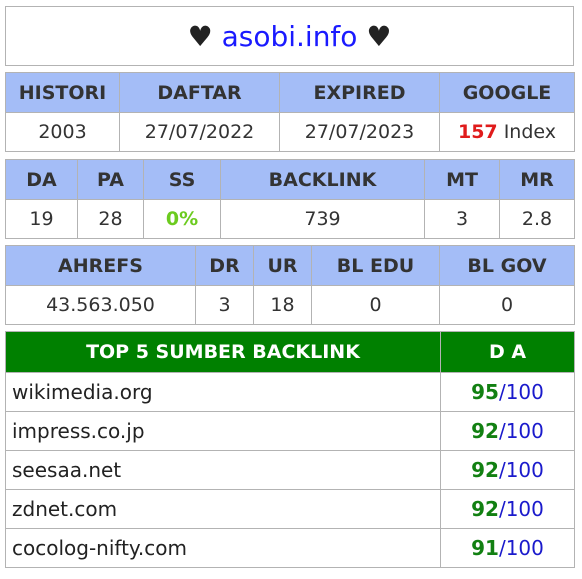 The image size is (582, 579). What do you see at coordinates (110, 179) in the screenshot?
I see `header-pa: PA` at bounding box center [110, 179].